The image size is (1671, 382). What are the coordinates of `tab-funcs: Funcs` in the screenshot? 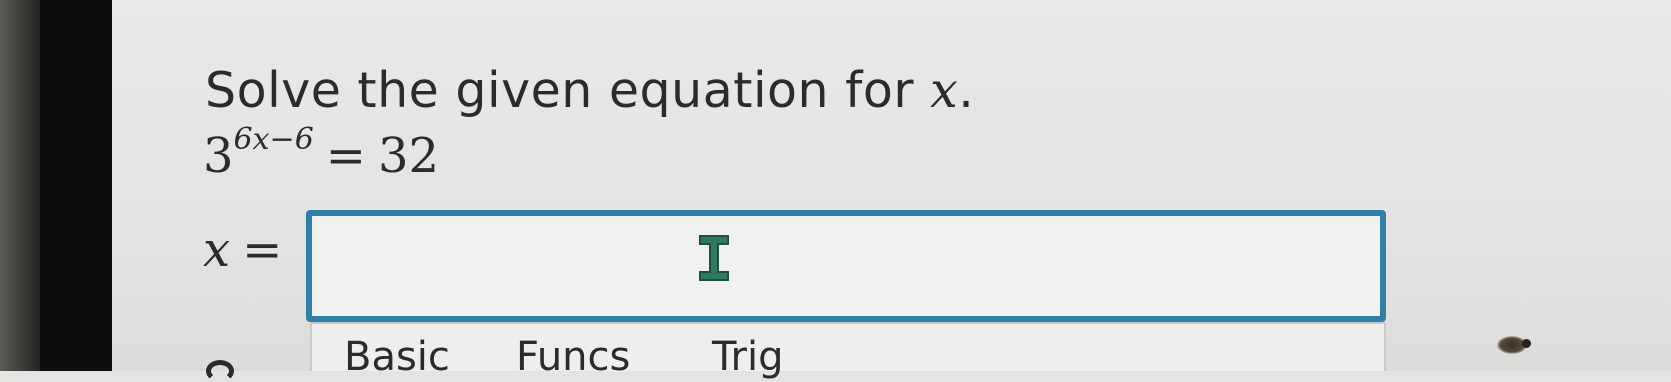 It's located at (573, 357).